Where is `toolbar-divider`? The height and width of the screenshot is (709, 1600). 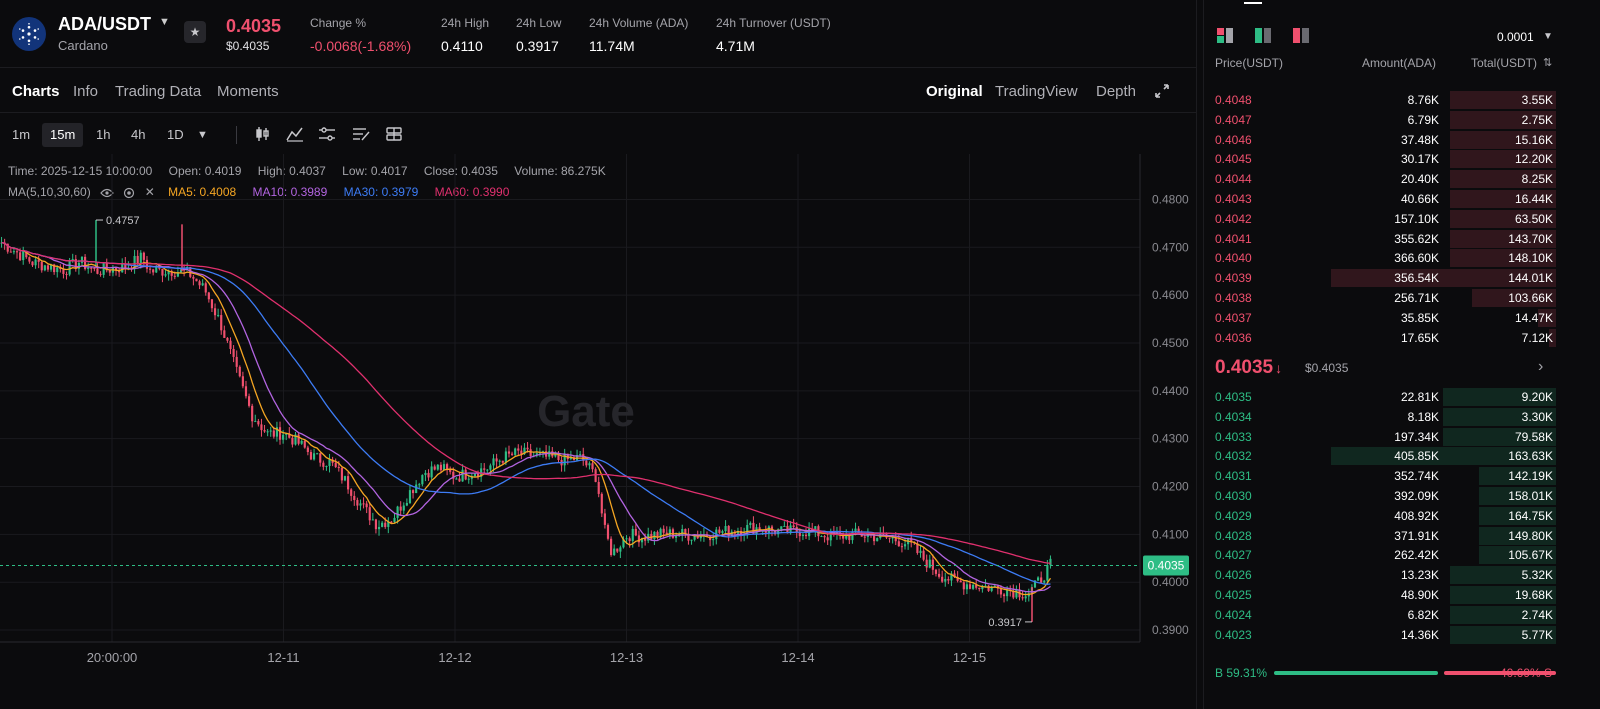
toolbar-divider is located at coordinates (236, 135).